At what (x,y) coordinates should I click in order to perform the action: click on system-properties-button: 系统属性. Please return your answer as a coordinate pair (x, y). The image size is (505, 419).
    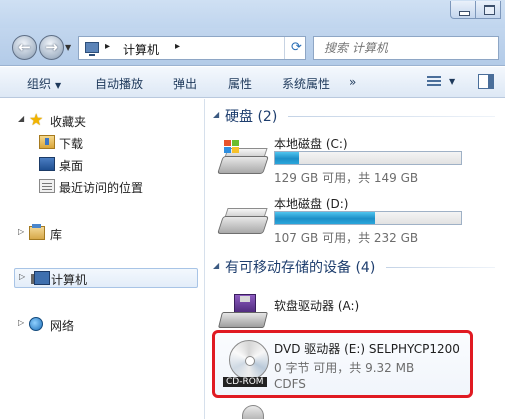
    Looking at the image, I should click on (306, 83).